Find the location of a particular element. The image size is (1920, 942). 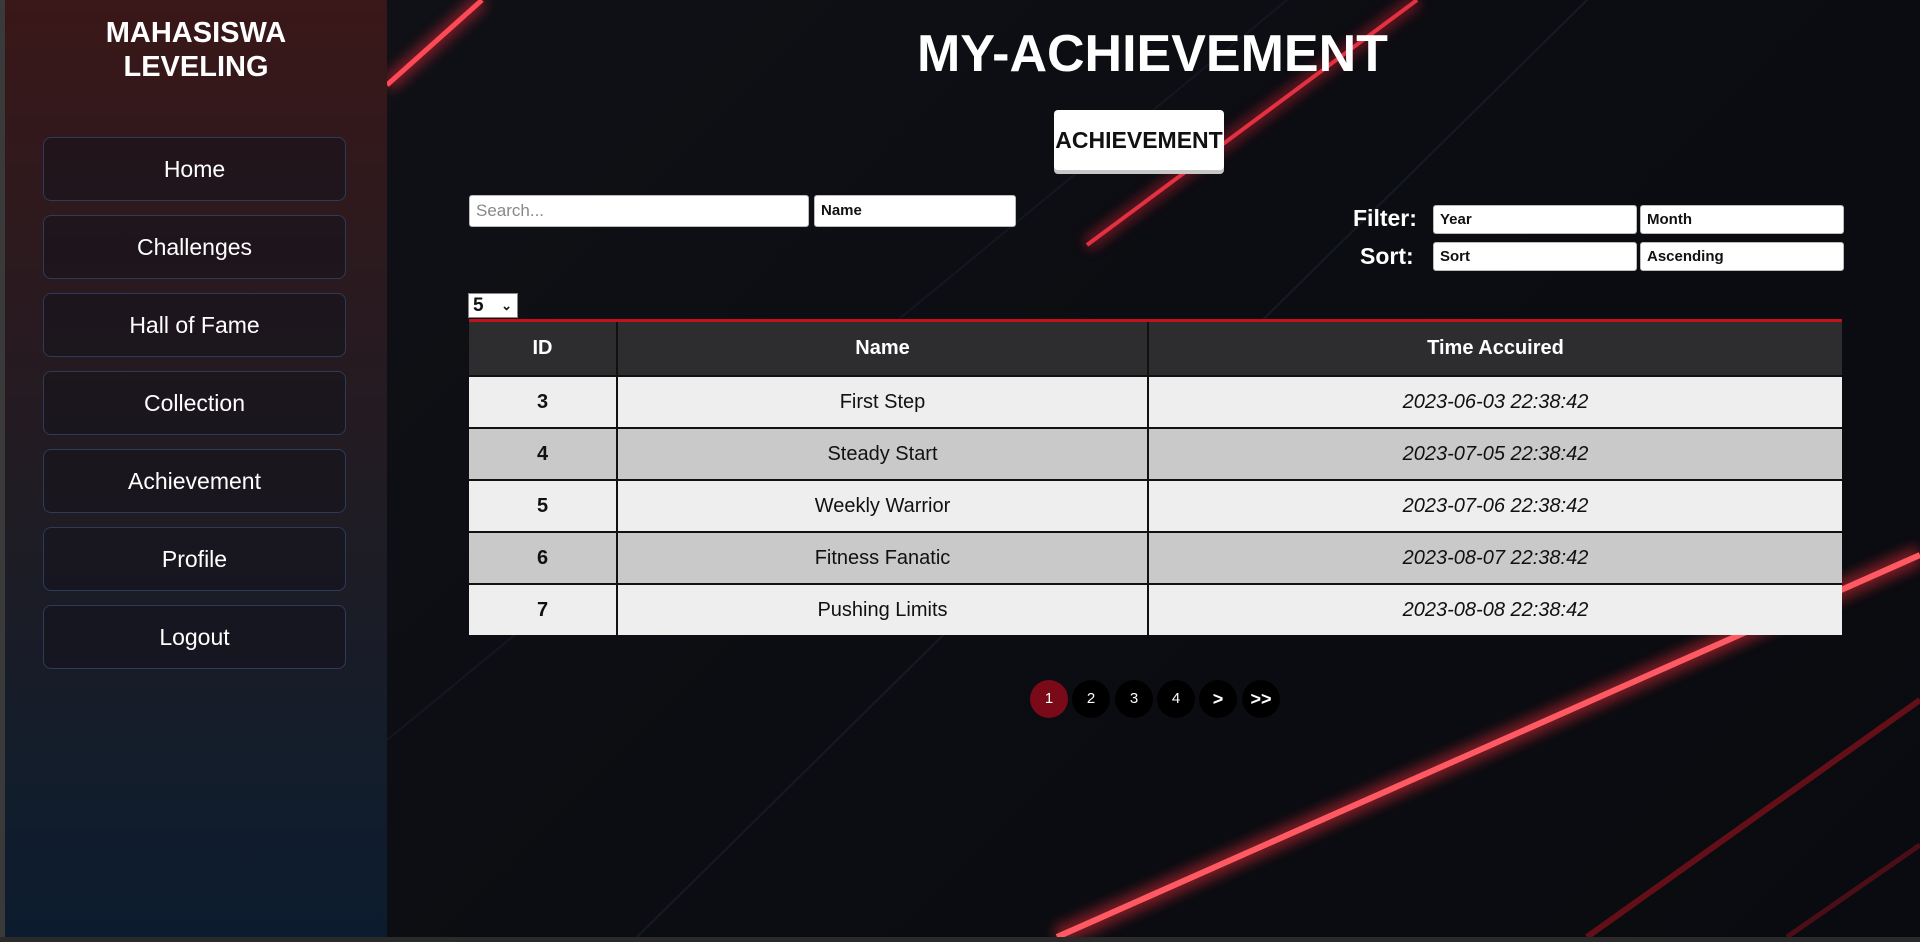

table-row: 3 First Step 2023-06-03 22:38:42 is located at coordinates (1155, 401).